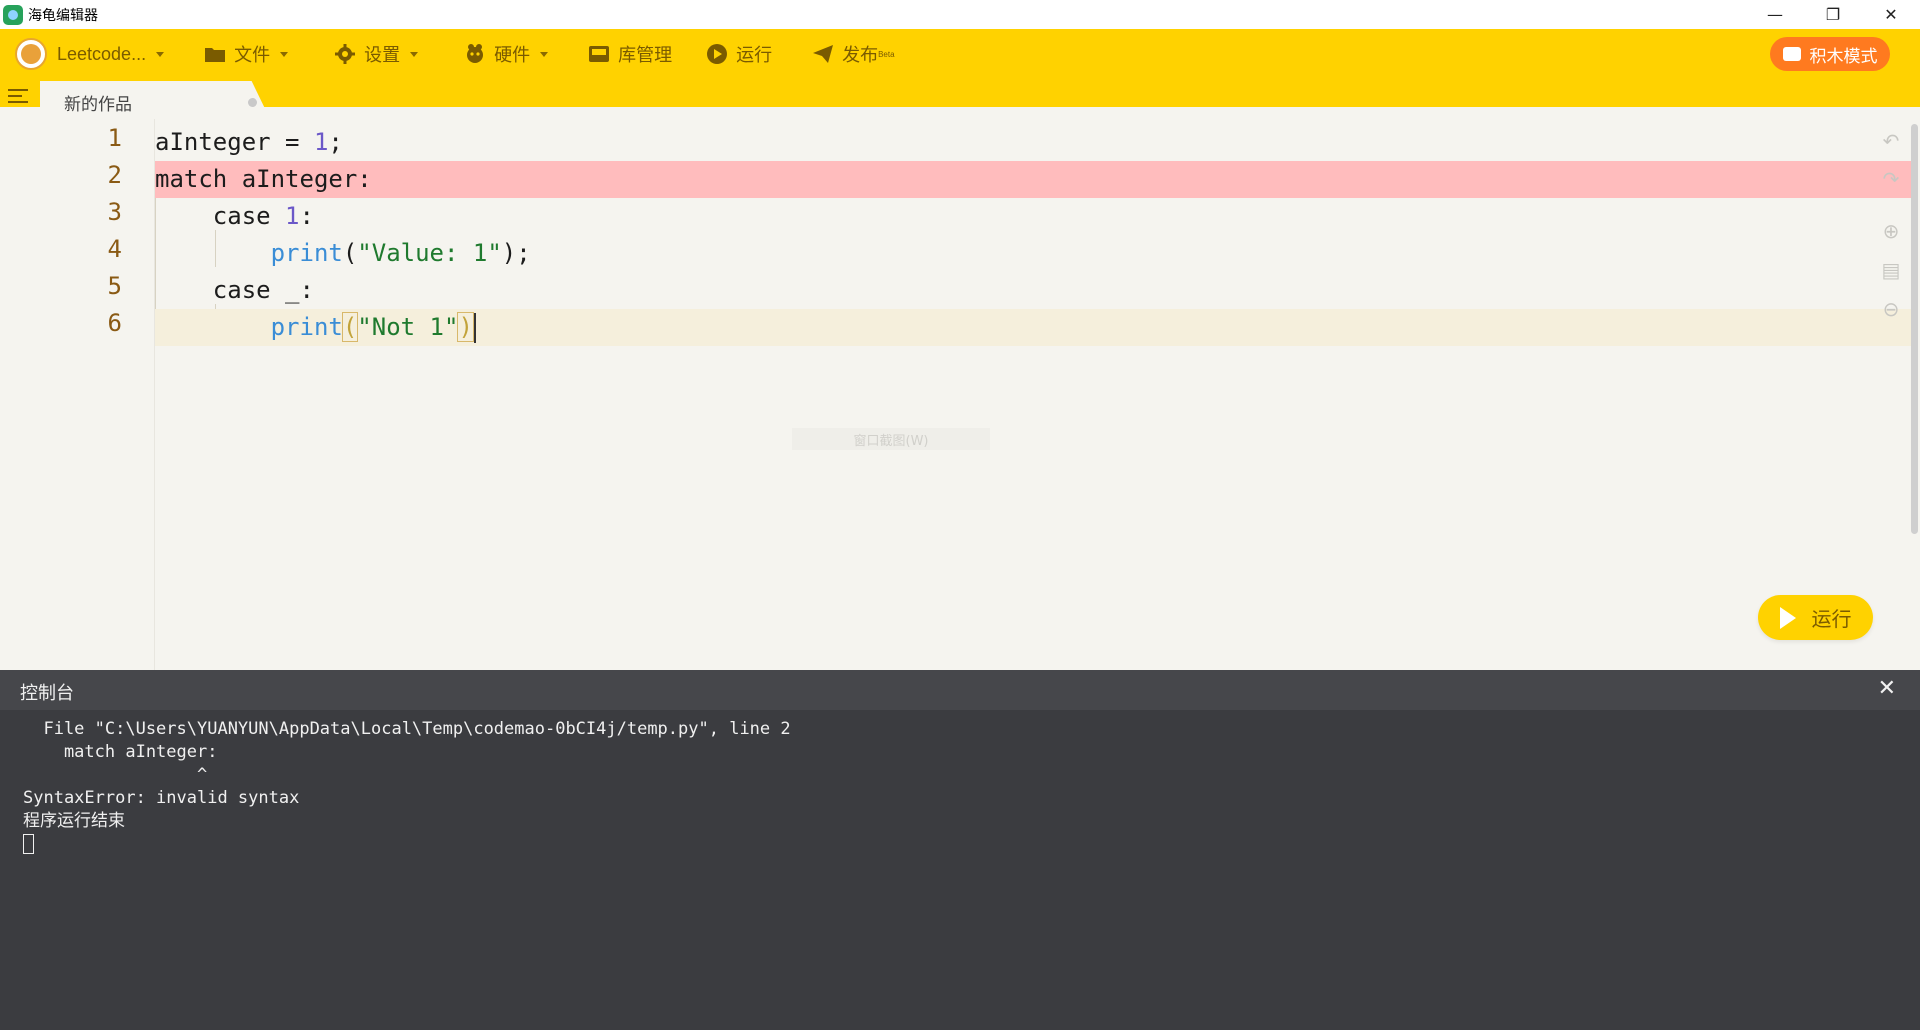  Describe the element at coordinates (891, 439) in the screenshot. I see `ghost-tooltip: 窗口截图(W)` at that location.